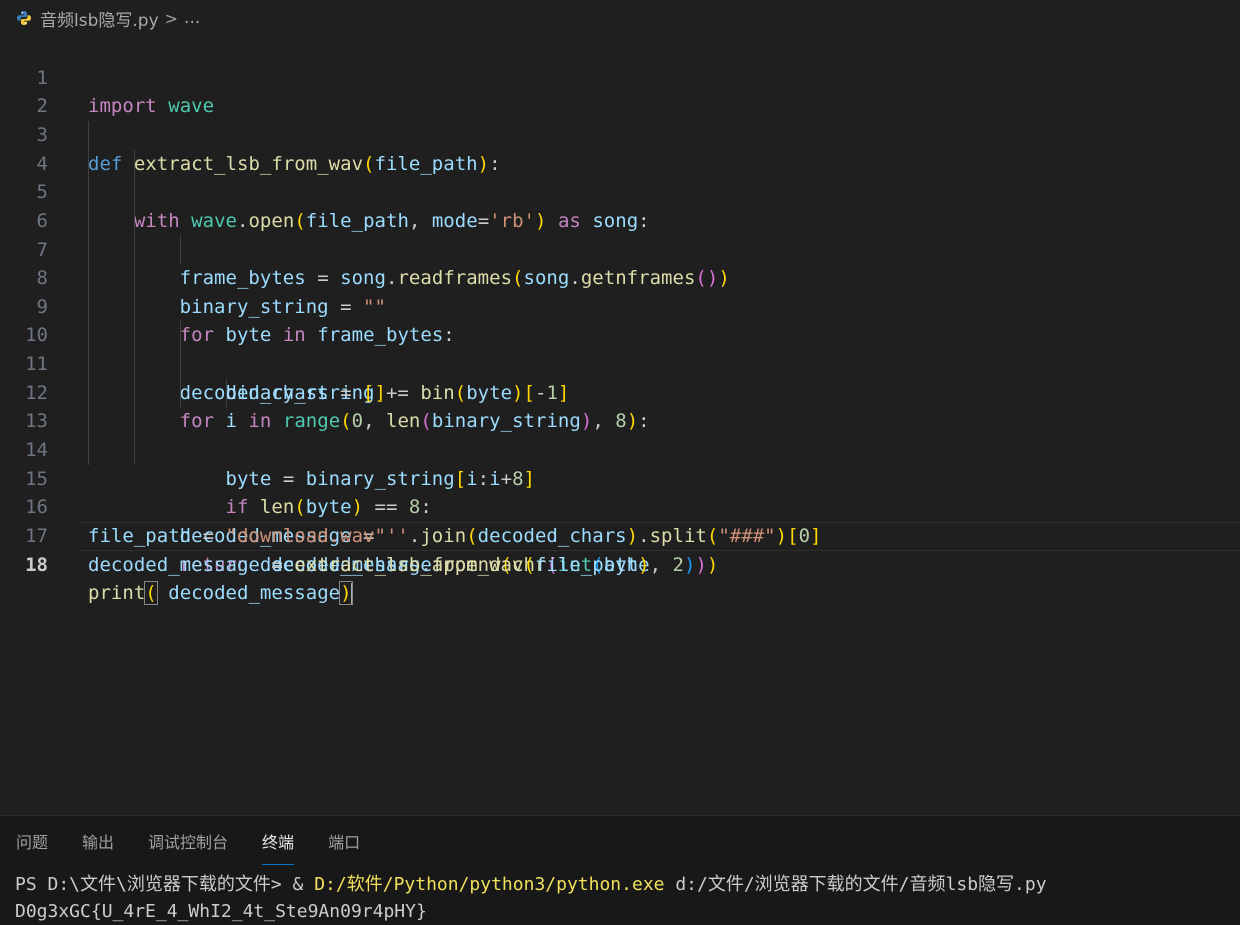 The image size is (1240, 925). I want to click on terminal-amp: &, so click(303, 884).